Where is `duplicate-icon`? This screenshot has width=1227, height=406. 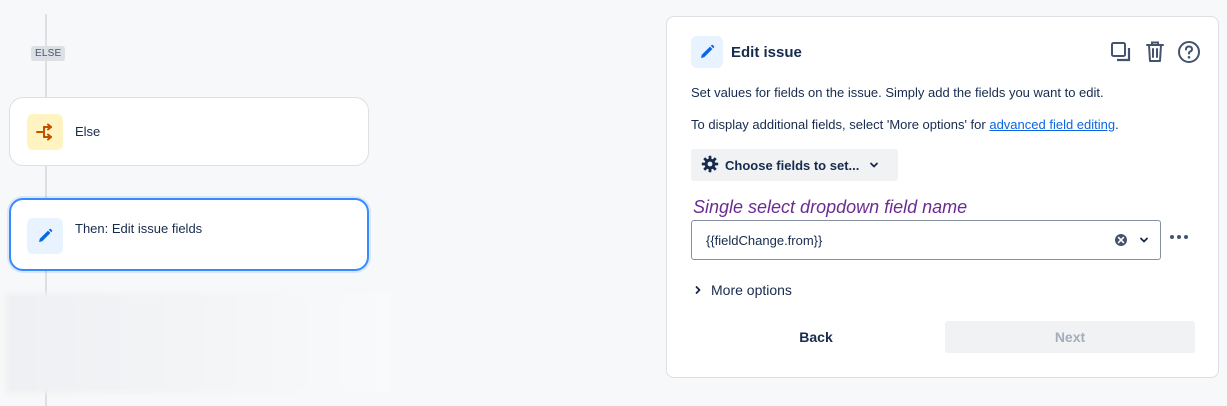 duplicate-icon is located at coordinates (1121, 52).